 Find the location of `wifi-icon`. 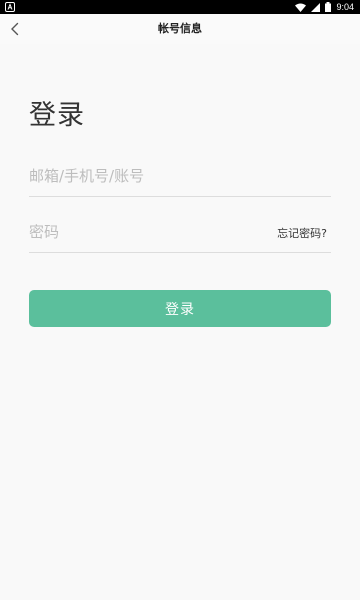

wifi-icon is located at coordinates (301, 7).